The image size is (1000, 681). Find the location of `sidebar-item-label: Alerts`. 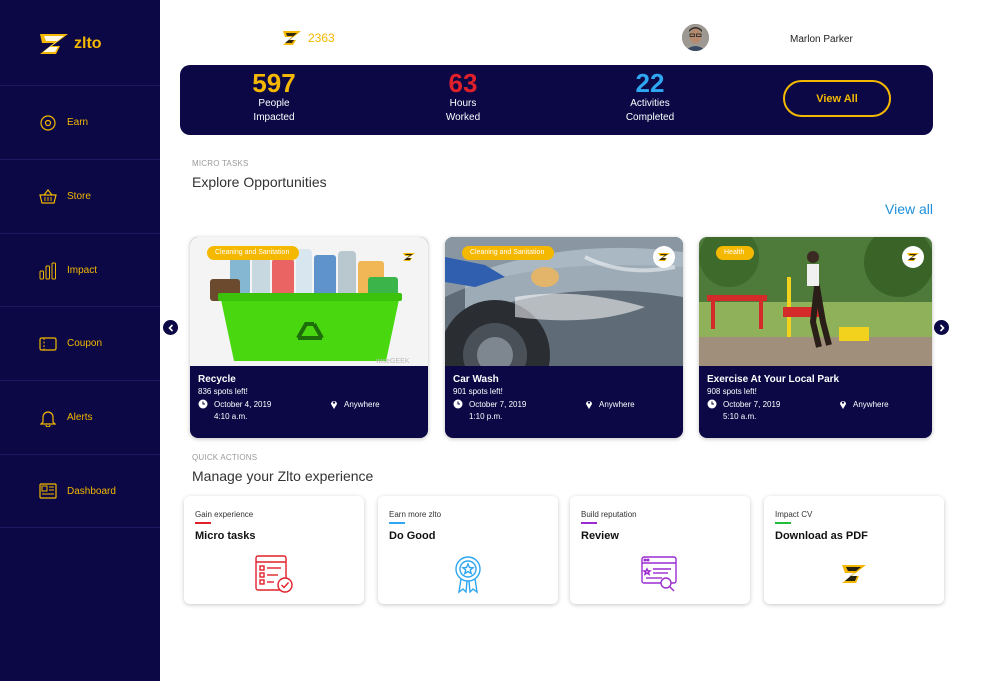

sidebar-item-label: Alerts is located at coordinates (80, 417).